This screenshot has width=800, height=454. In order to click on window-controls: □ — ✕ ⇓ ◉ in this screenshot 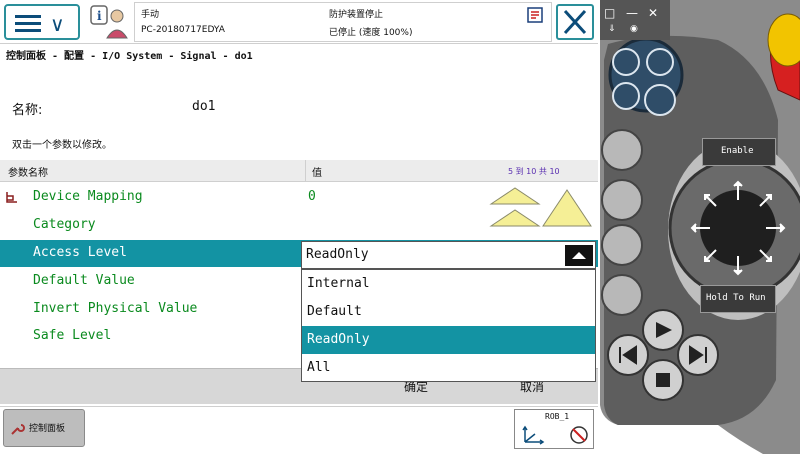, I will do `click(635, 20)`.